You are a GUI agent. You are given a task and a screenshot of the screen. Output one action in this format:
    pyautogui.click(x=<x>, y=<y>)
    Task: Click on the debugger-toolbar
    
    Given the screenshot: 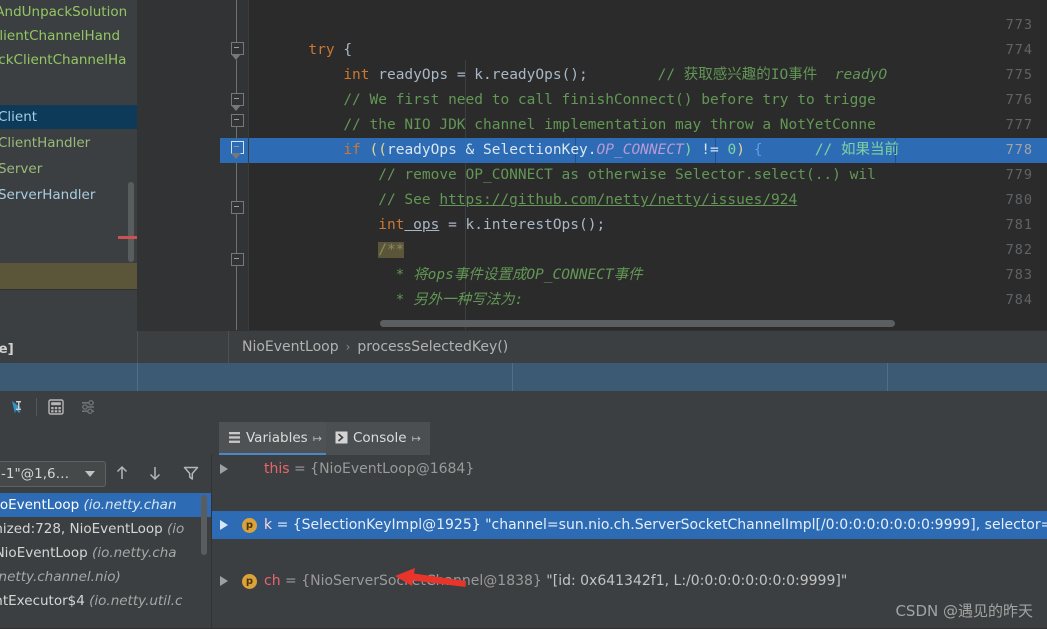 What is the action you would take?
    pyautogui.click(x=523, y=406)
    